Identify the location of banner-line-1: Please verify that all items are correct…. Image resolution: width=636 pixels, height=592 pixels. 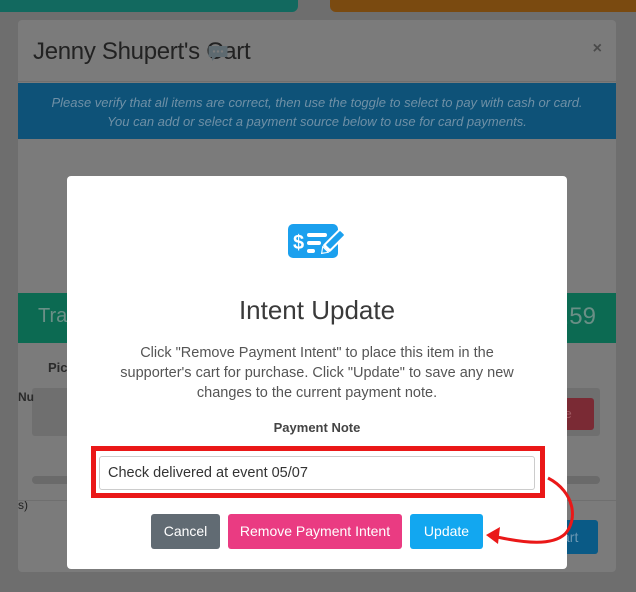
(317, 102).